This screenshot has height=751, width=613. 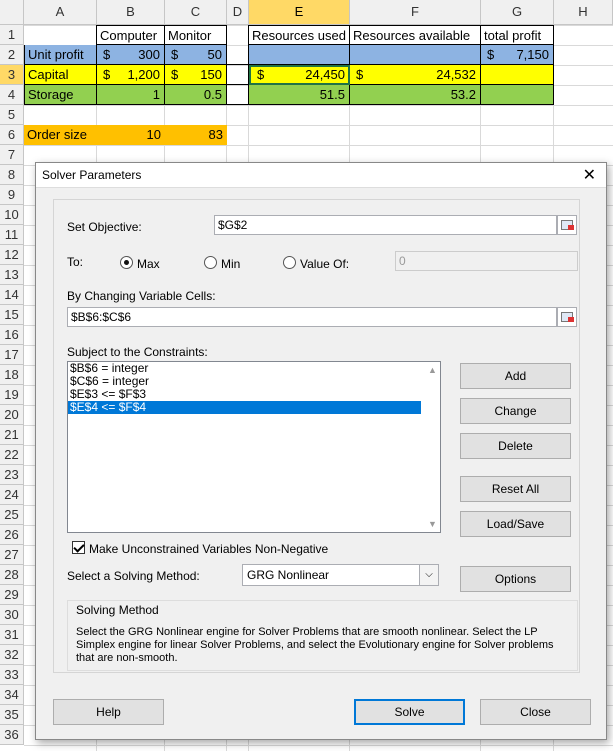 What do you see at coordinates (385, 225) in the screenshot?
I see `set-objective-input: $G$2` at bounding box center [385, 225].